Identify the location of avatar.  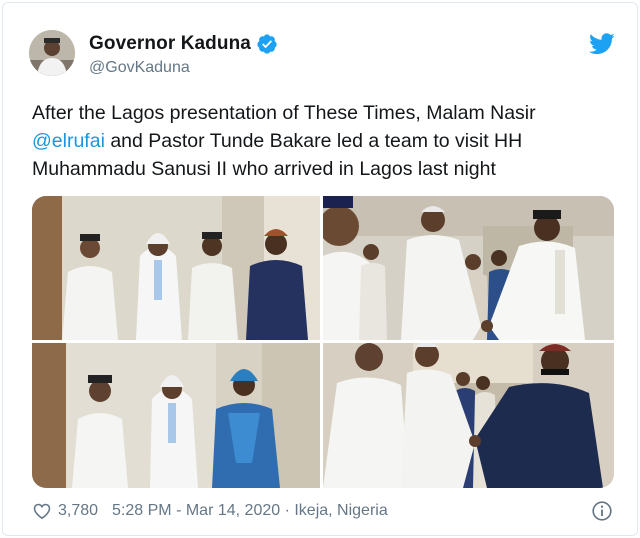
(52, 53).